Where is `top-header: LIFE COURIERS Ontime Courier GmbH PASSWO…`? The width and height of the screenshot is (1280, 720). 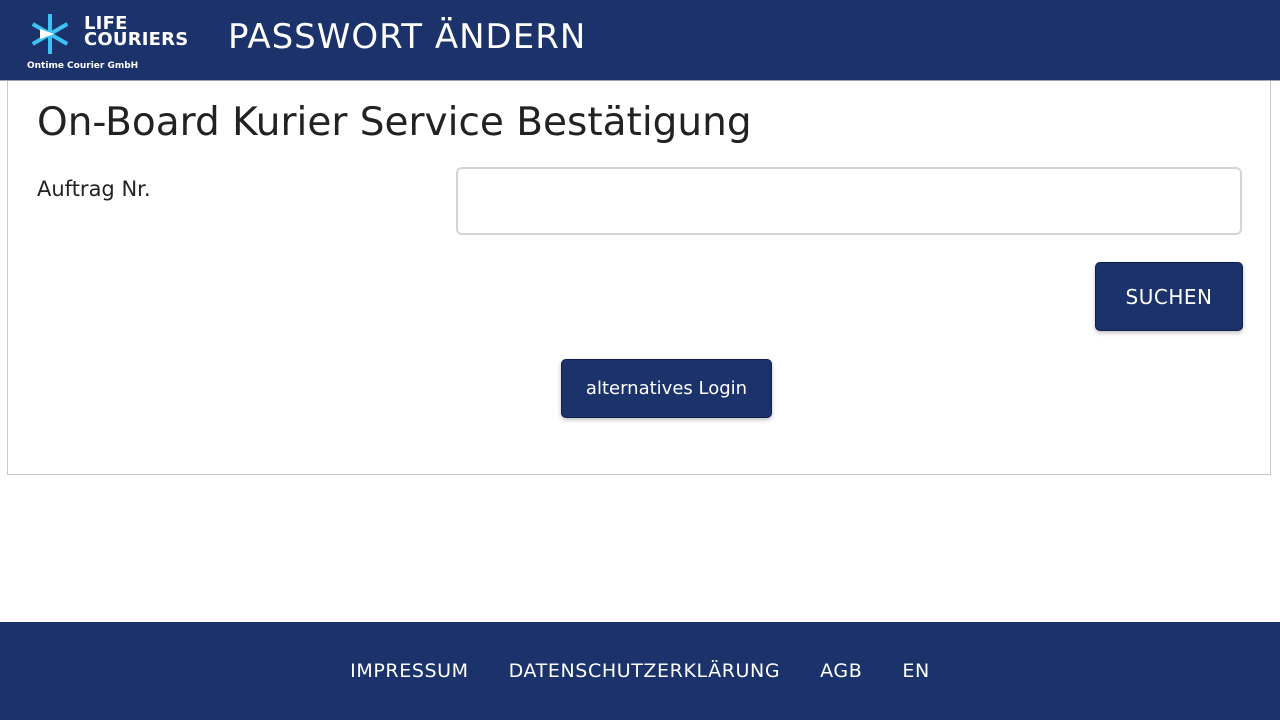
top-header: LIFE COURIERS Ontime Courier GmbH PASSWO… is located at coordinates (640, 40).